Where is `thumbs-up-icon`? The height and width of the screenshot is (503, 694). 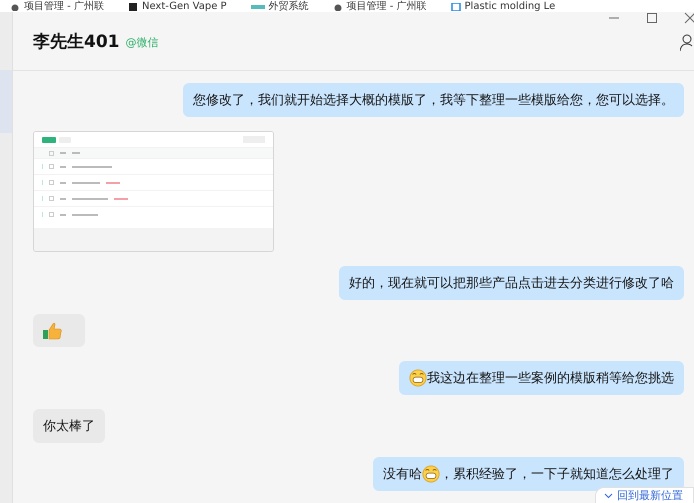 thumbs-up-icon is located at coordinates (53, 331).